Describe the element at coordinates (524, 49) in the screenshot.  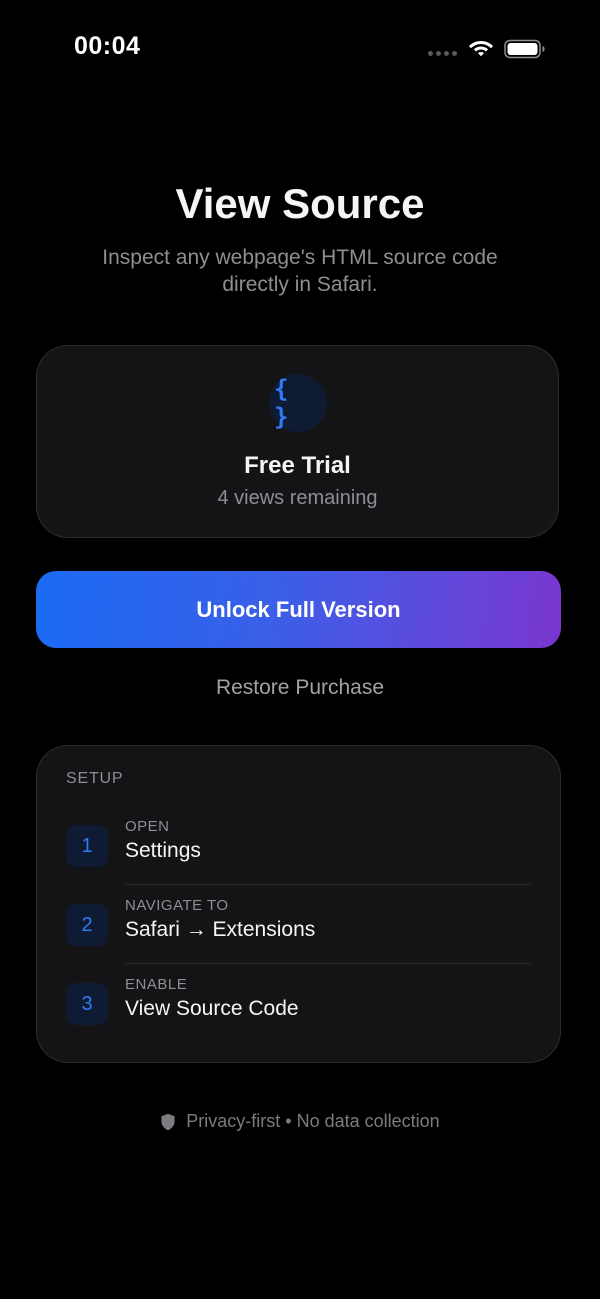
I see `battery-icon` at that location.